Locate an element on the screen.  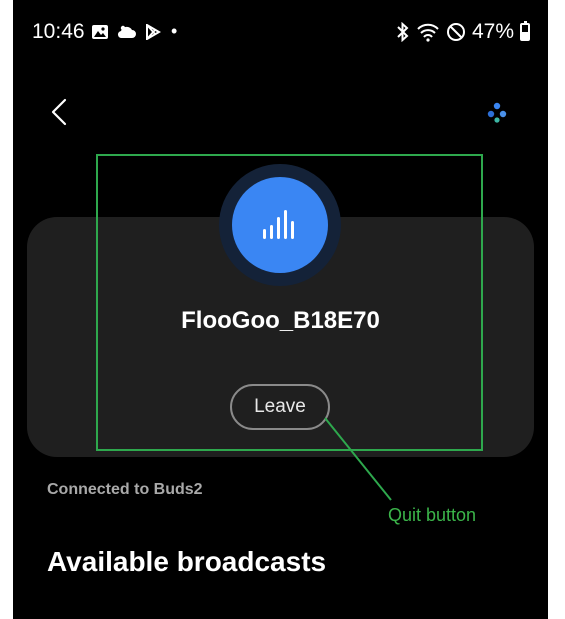
back-button is located at coordinates (59, 112).